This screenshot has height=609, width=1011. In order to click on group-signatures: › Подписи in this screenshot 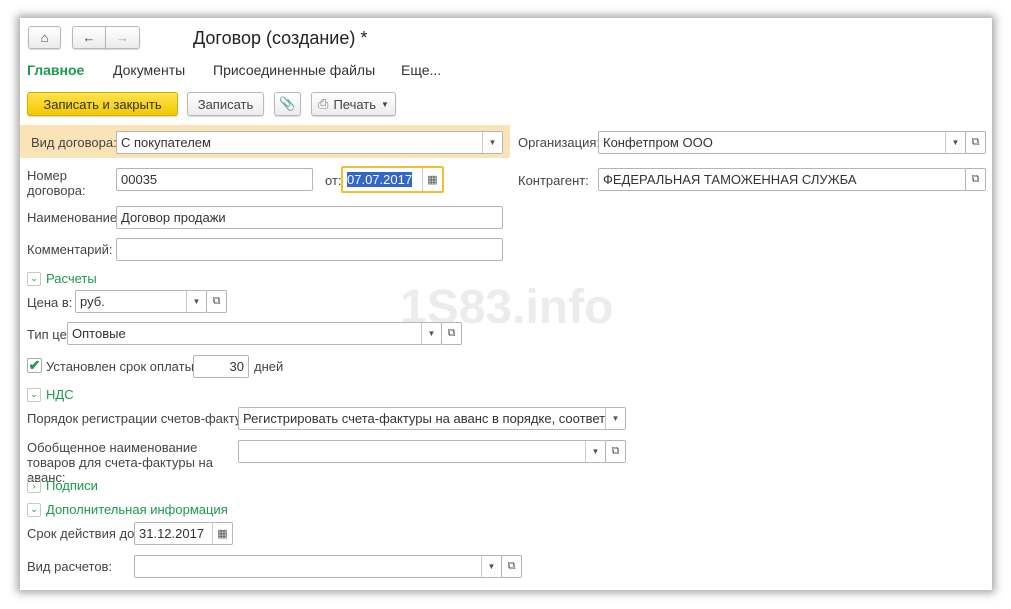, I will do `click(62, 485)`.